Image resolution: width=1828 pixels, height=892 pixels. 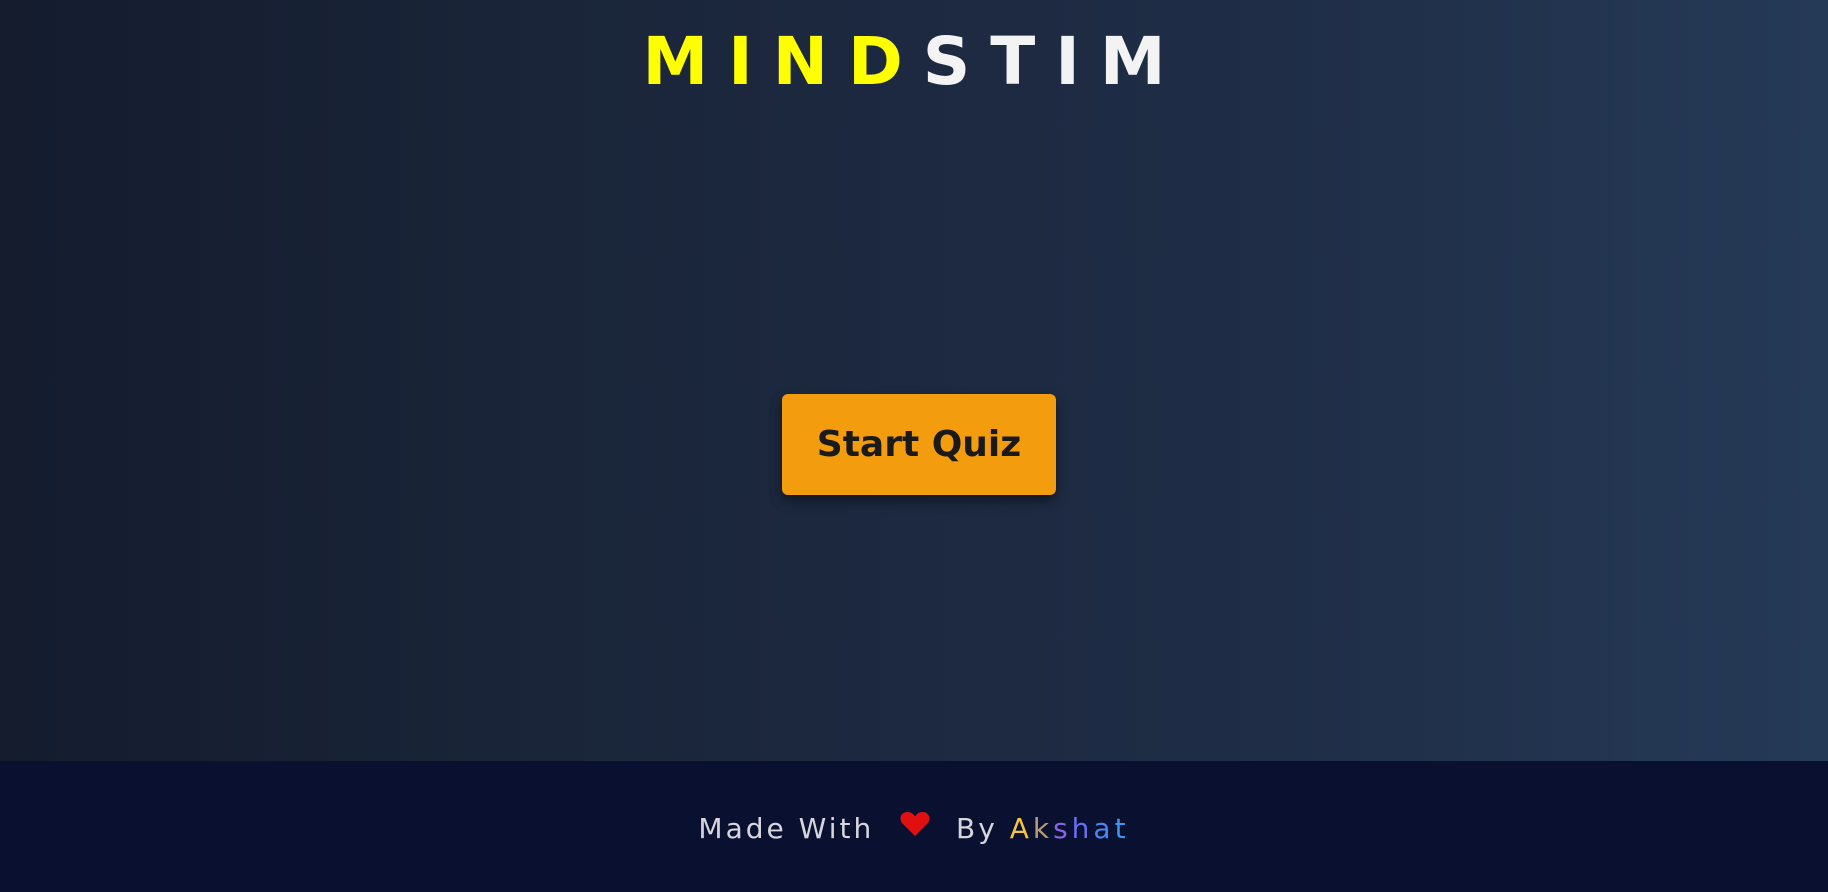 I want to click on author-letter: k, so click(x=1043, y=828).